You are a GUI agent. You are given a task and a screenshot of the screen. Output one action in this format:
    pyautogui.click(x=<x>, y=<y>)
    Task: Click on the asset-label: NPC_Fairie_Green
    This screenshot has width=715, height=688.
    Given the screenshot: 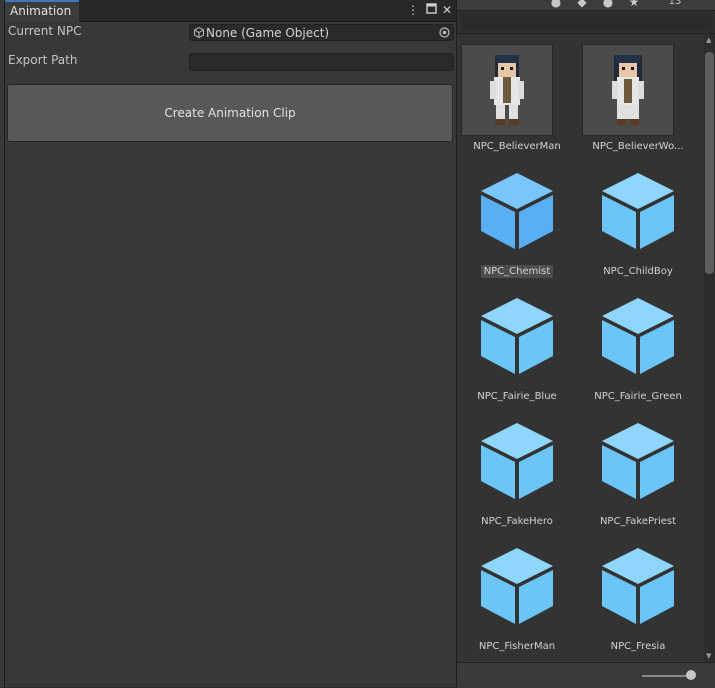 What is the action you would take?
    pyautogui.click(x=638, y=396)
    